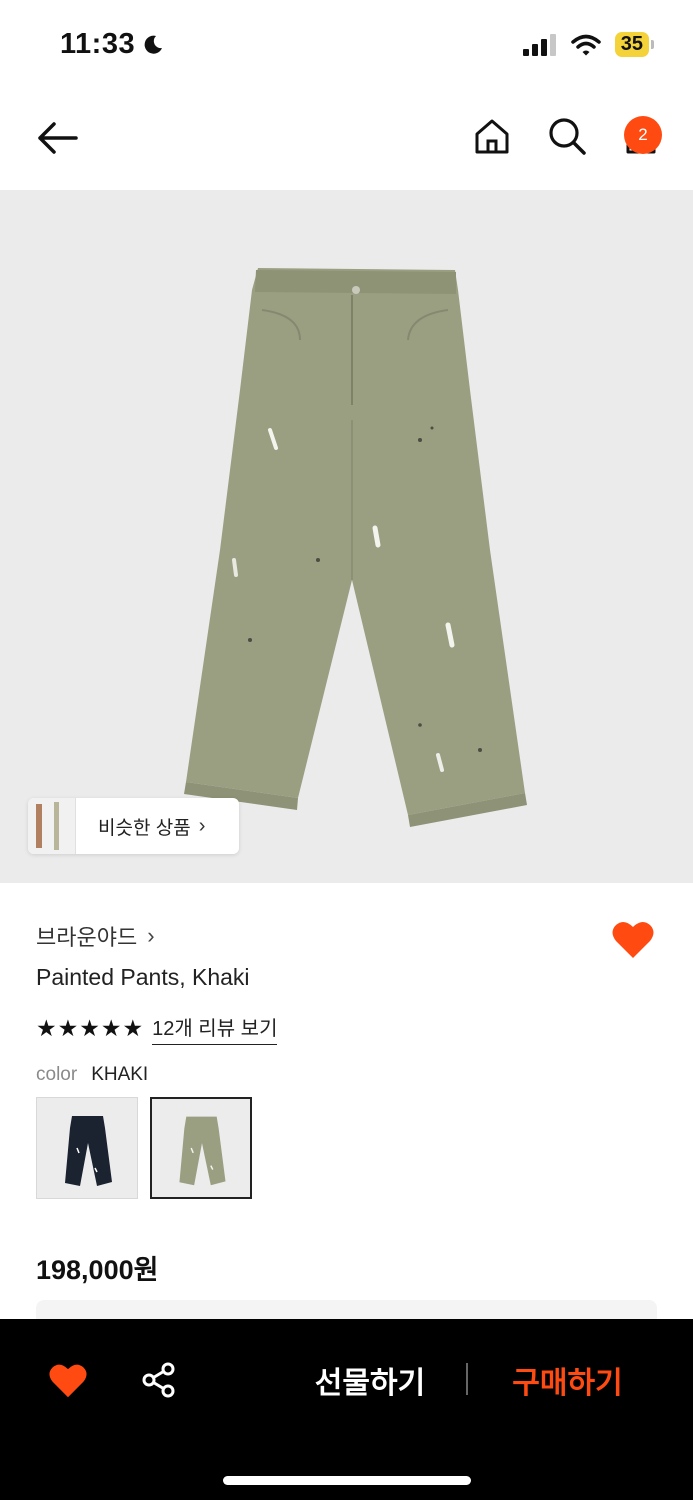 This screenshot has height=1500, width=693. I want to click on top-nav-bar: 2, so click(346, 141).